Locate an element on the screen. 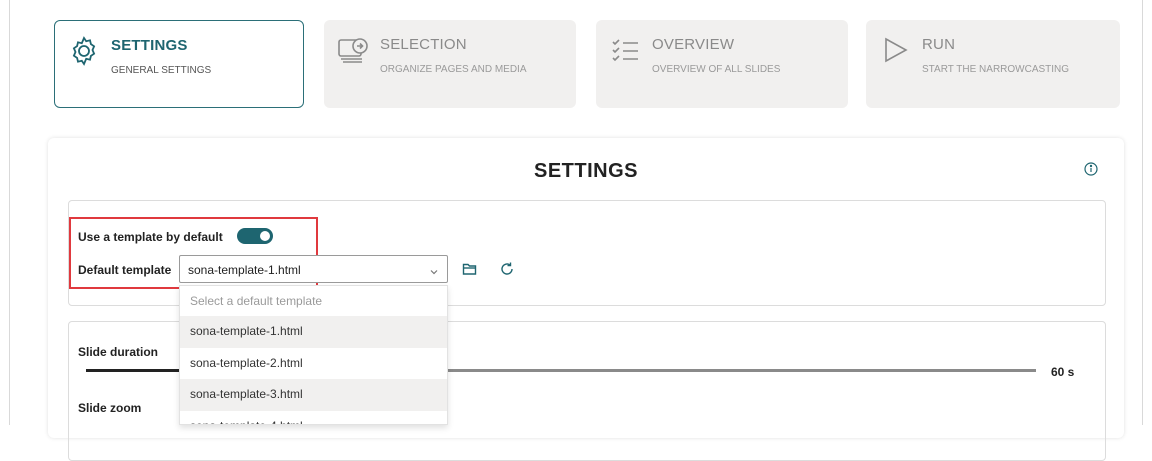 This screenshot has height=461, width=1152. chevron-down-icon is located at coordinates (434, 273).